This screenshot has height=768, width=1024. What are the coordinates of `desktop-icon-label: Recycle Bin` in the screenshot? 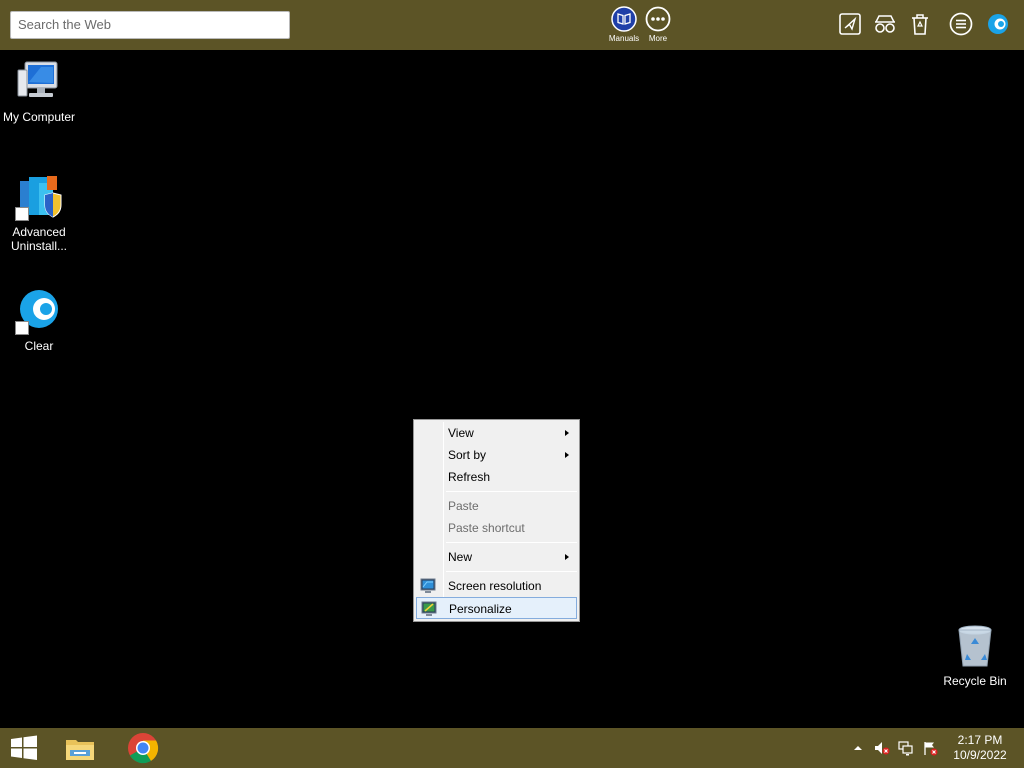 It's located at (975, 681).